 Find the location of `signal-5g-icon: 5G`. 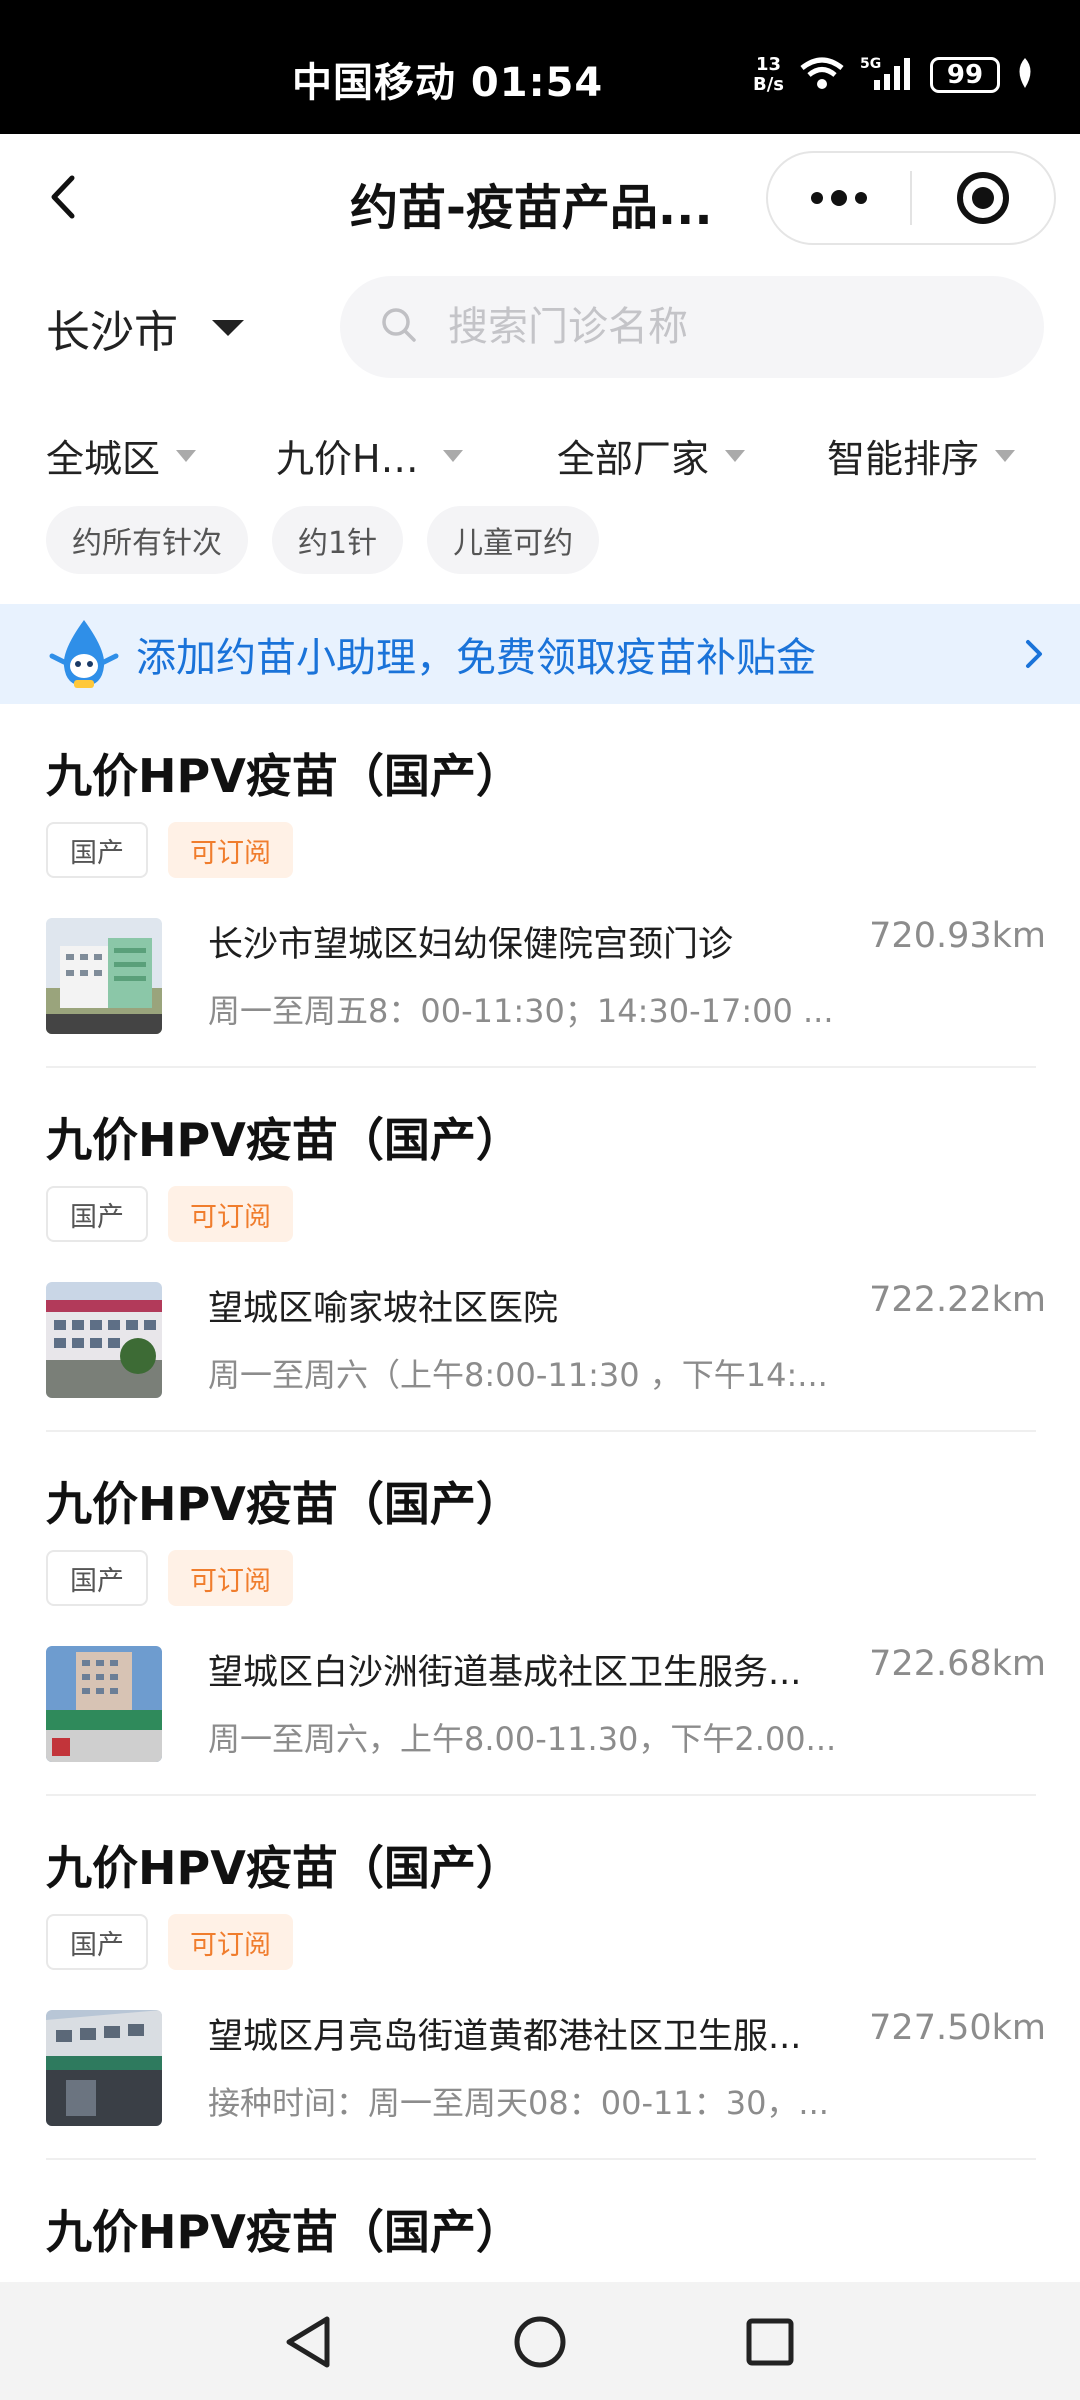

signal-5g-icon: 5G is located at coordinates (888, 75).